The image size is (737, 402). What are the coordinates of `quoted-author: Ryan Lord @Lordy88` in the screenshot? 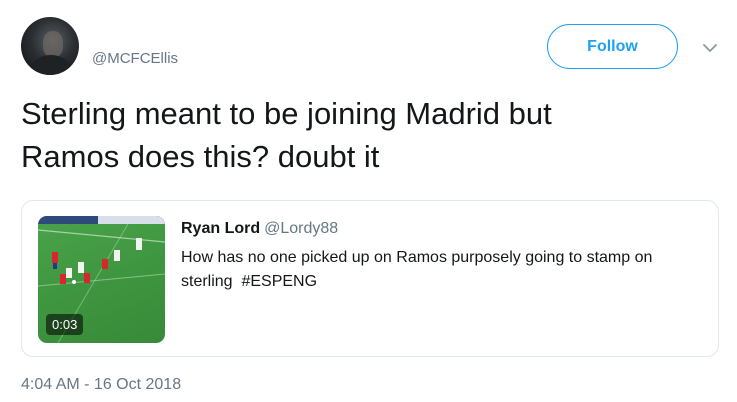 It's located at (259, 229).